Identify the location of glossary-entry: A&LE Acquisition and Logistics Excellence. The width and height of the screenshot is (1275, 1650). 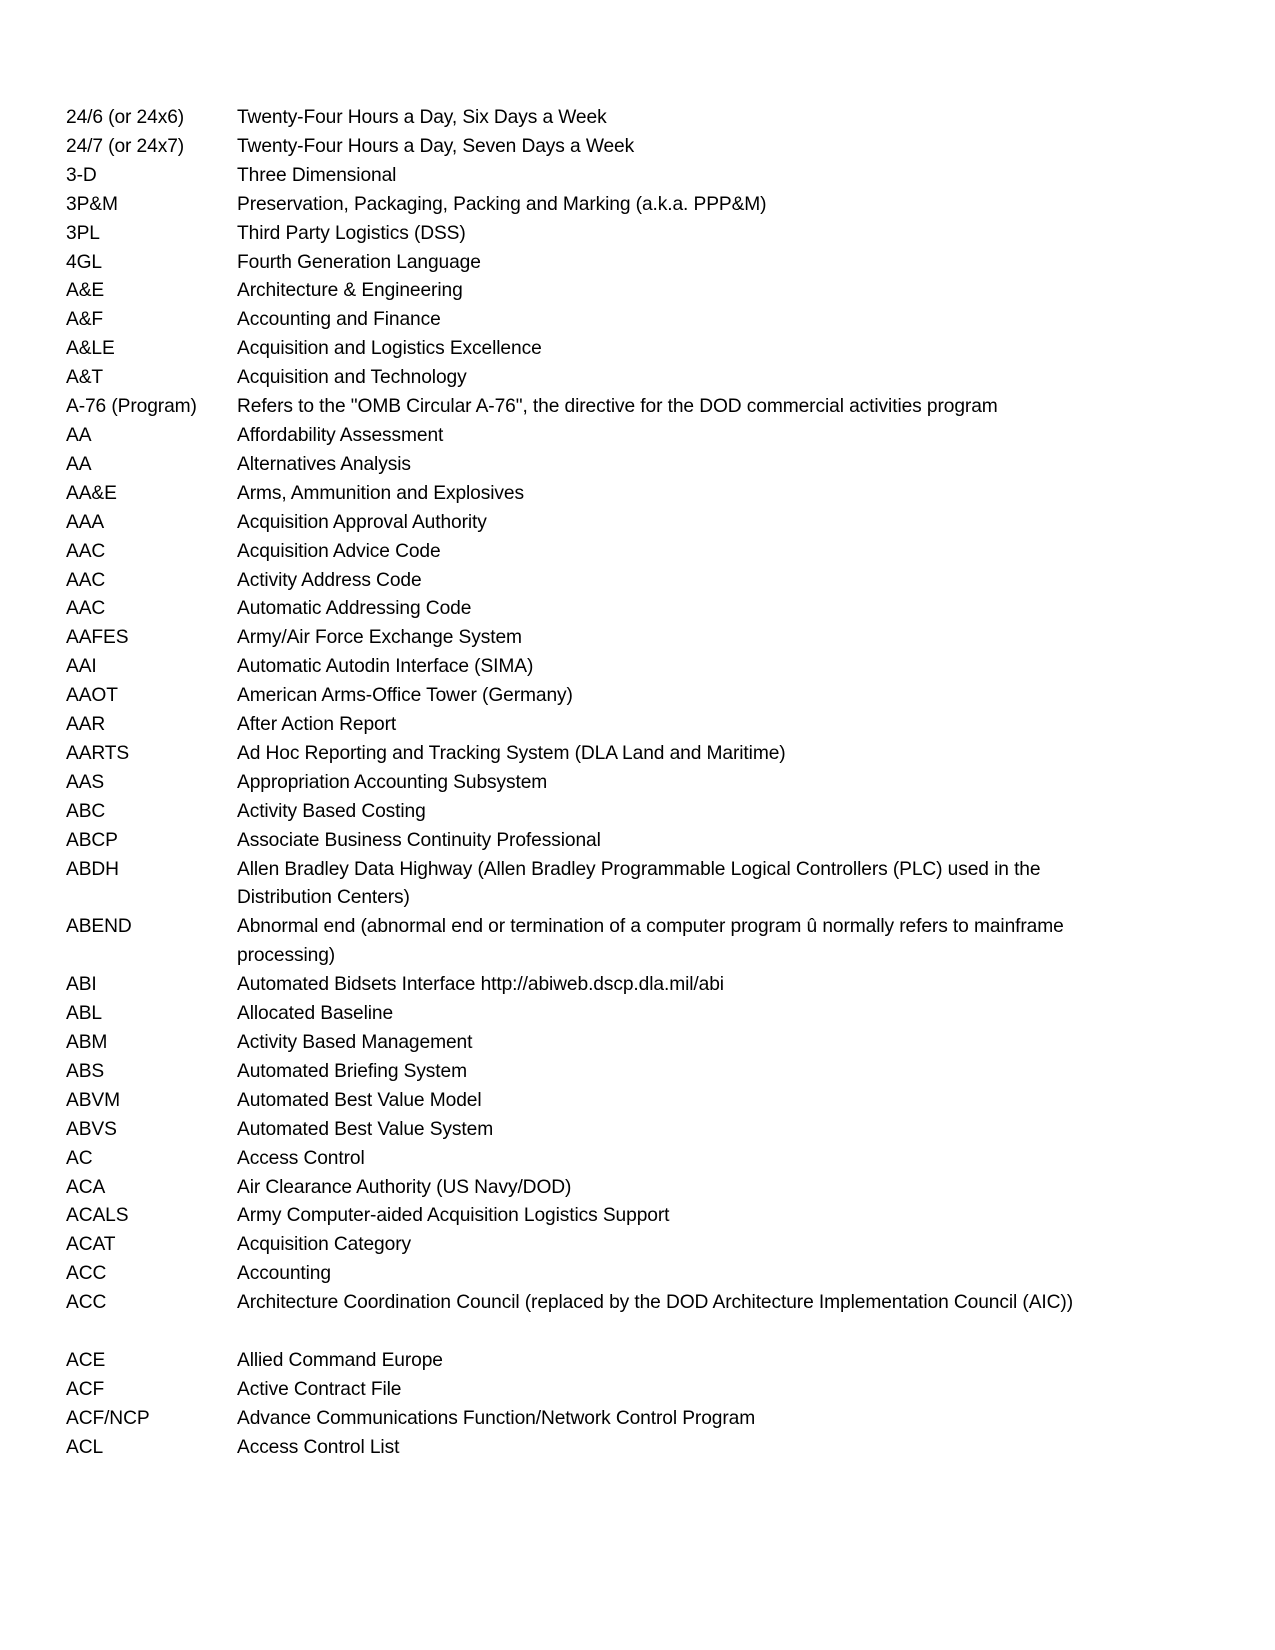
(616, 349).